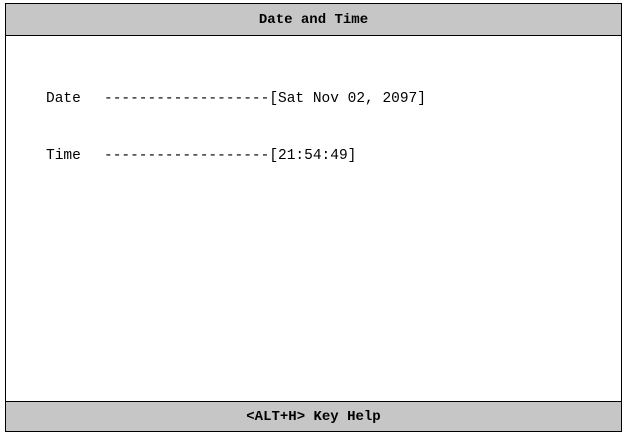  What do you see at coordinates (187, 99) in the screenshot?
I see `date-leader: -------------------` at bounding box center [187, 99].